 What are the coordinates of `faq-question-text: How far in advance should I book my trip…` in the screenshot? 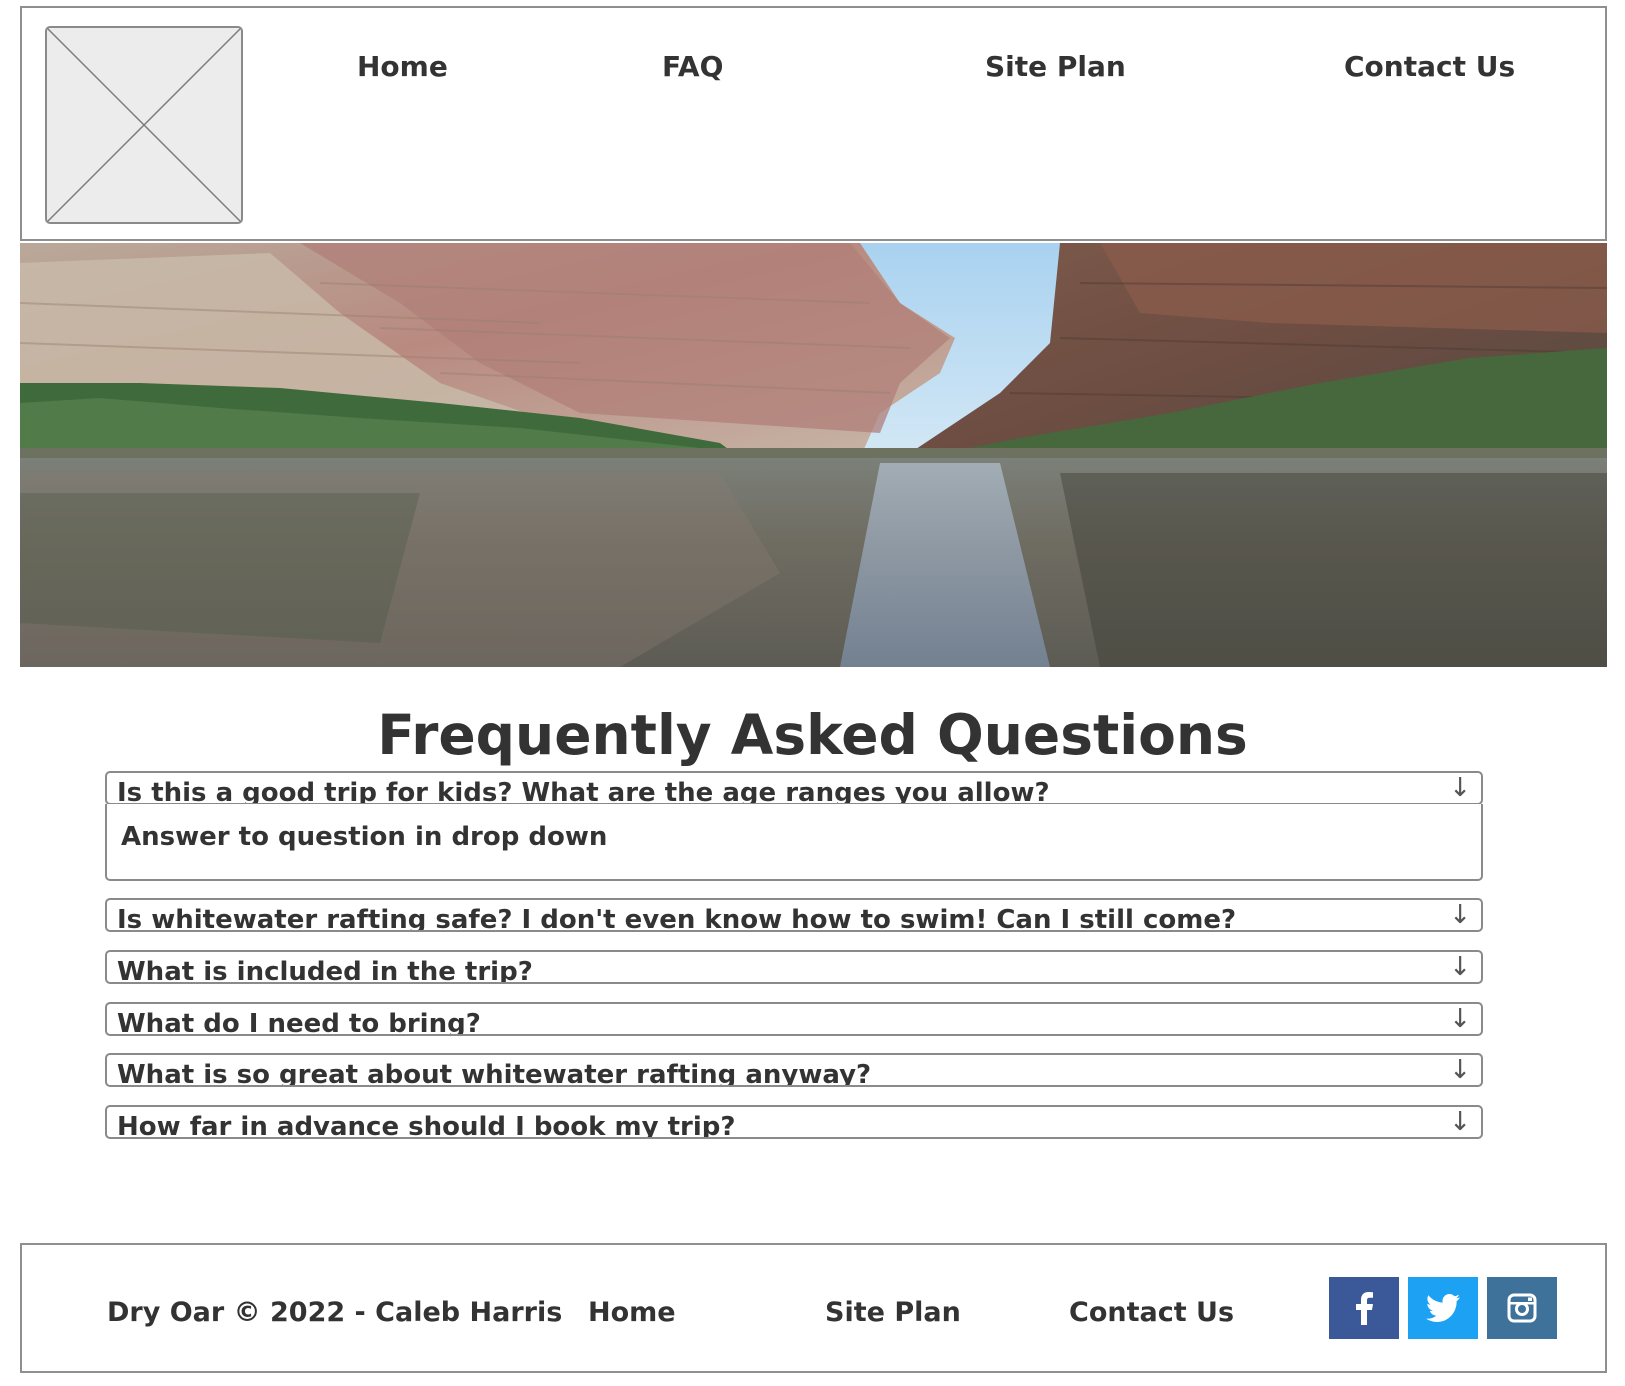 It's located at (426, 1125).